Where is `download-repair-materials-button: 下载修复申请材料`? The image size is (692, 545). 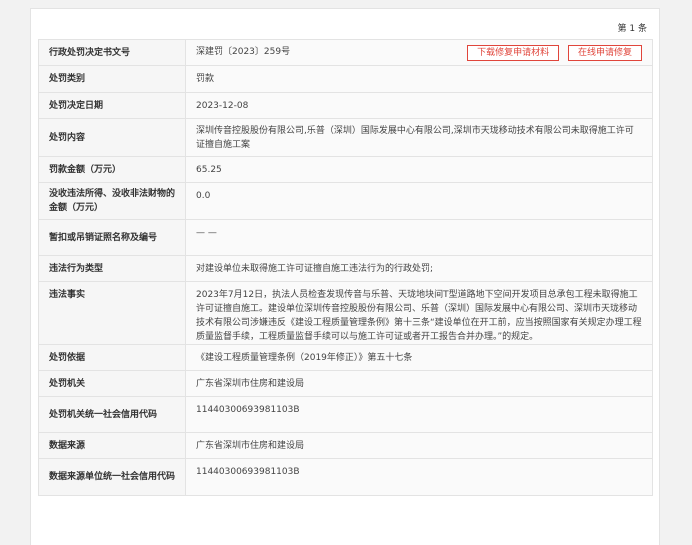 download-repair-materials-button: 下载修复申请材料 is located at coordinates (513, 52).